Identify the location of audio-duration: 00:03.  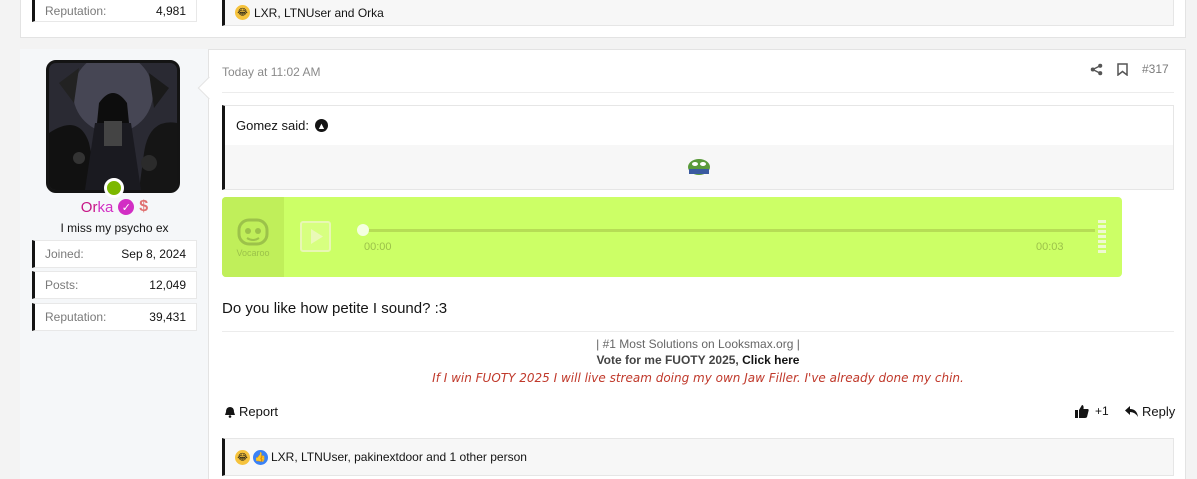
(1050, 247).